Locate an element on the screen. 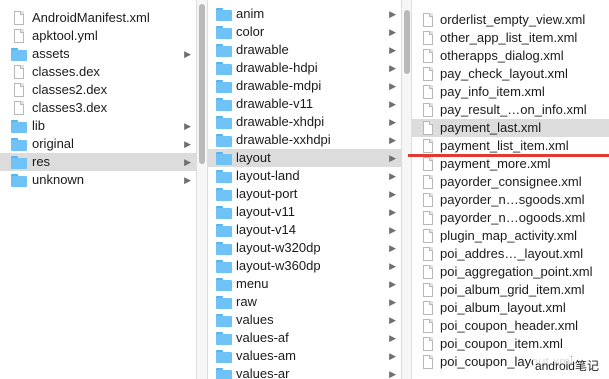 The width and height of the screenshot is (609, 379). file-row: payorder_n…ogoods.xml is located at coordinates (510, 218).